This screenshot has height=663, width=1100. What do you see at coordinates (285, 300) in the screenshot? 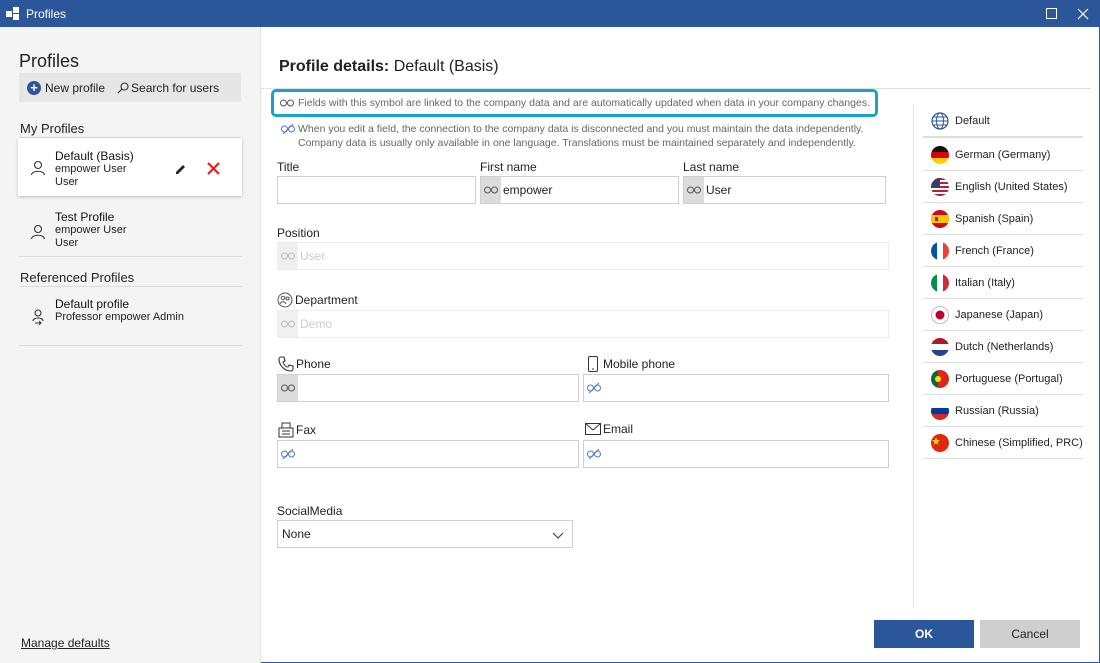
I see `department-icon` at bounding box center [285, 300].